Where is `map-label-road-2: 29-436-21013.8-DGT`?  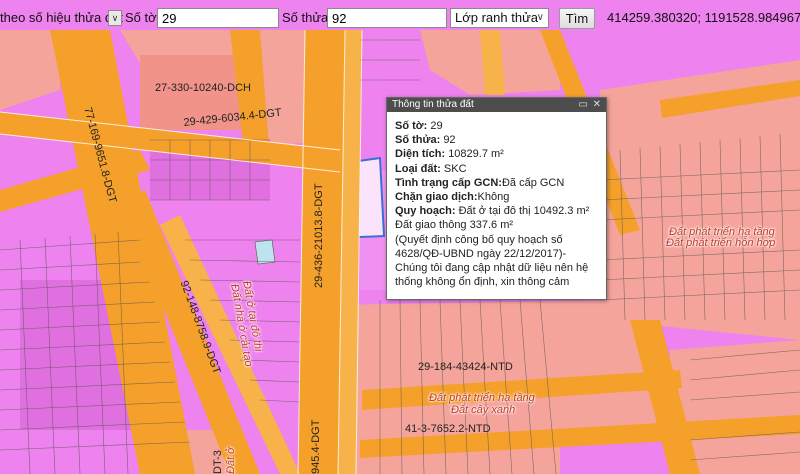 map-label-road-2: 29-436-21013.8-DGT is located at coordinates (319, 235).